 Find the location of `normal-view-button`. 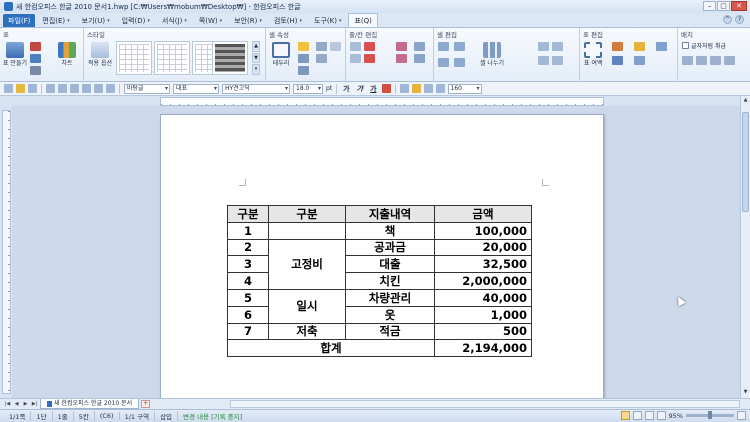

normal-view-button is located at coordinates (625, 415).